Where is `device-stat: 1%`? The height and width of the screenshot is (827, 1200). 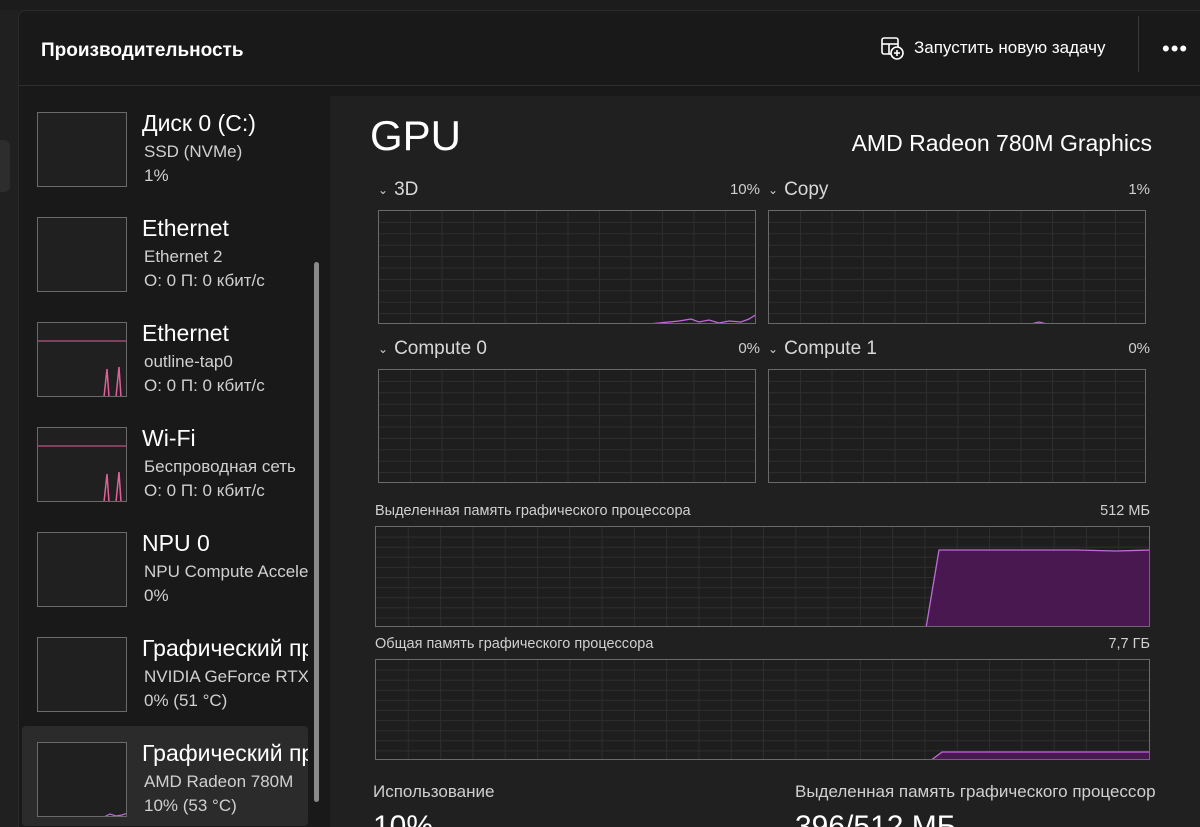
device-stat: 1% is located at coordinates (156, 175).